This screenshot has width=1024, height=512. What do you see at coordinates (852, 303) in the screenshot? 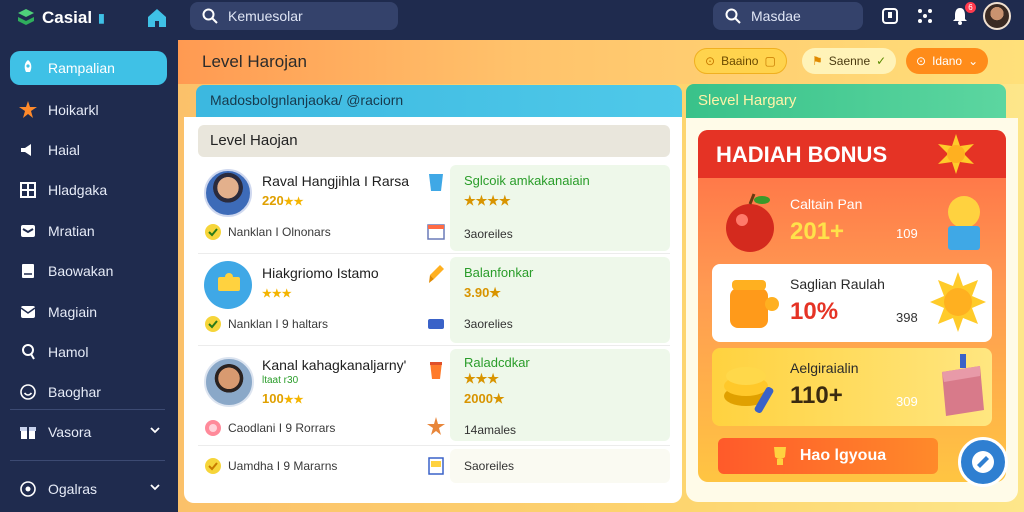
I see `reward-item: Saglian Raulah 10% 398` at bounding box center [852, 303].